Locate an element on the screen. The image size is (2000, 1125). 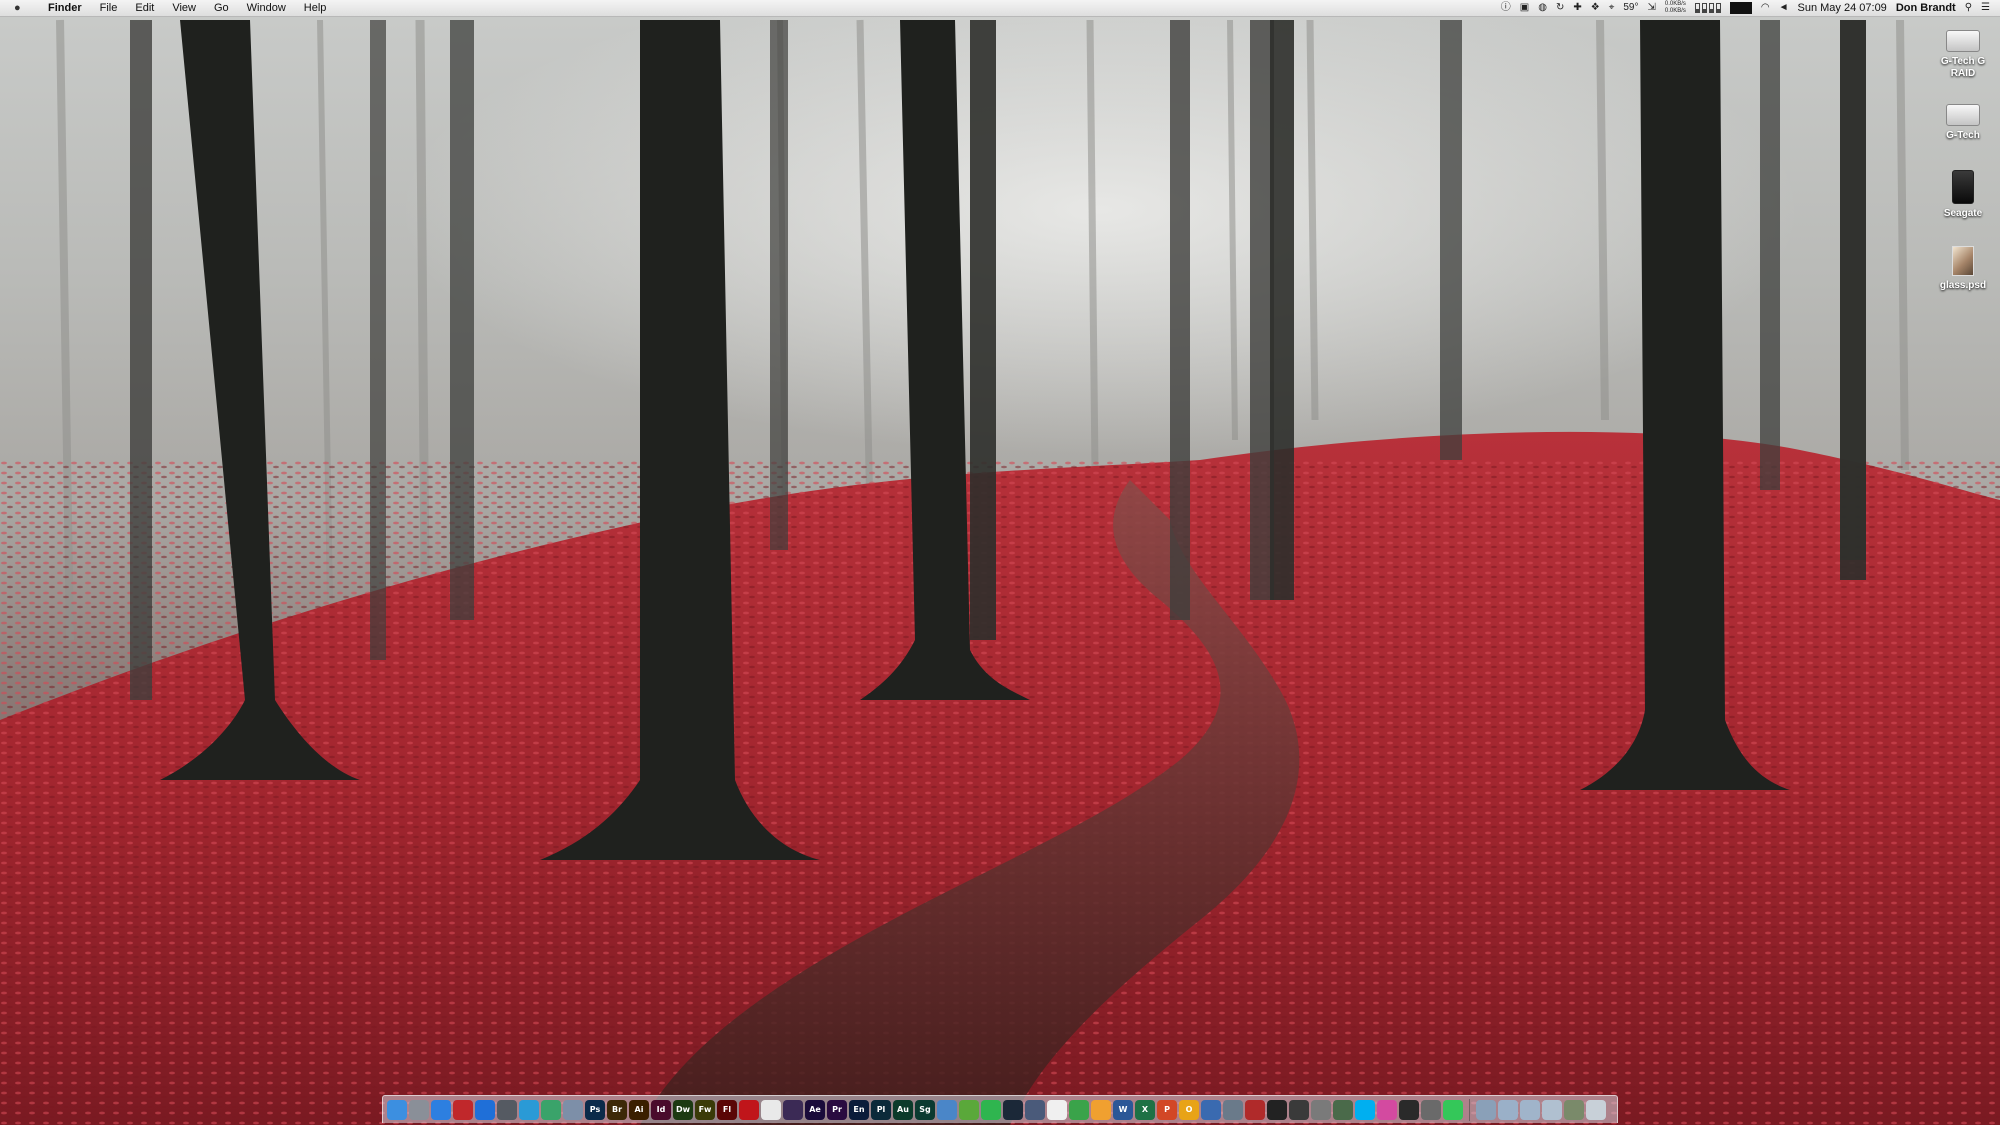
app-store-icon is located at coordinates (485, 1109).